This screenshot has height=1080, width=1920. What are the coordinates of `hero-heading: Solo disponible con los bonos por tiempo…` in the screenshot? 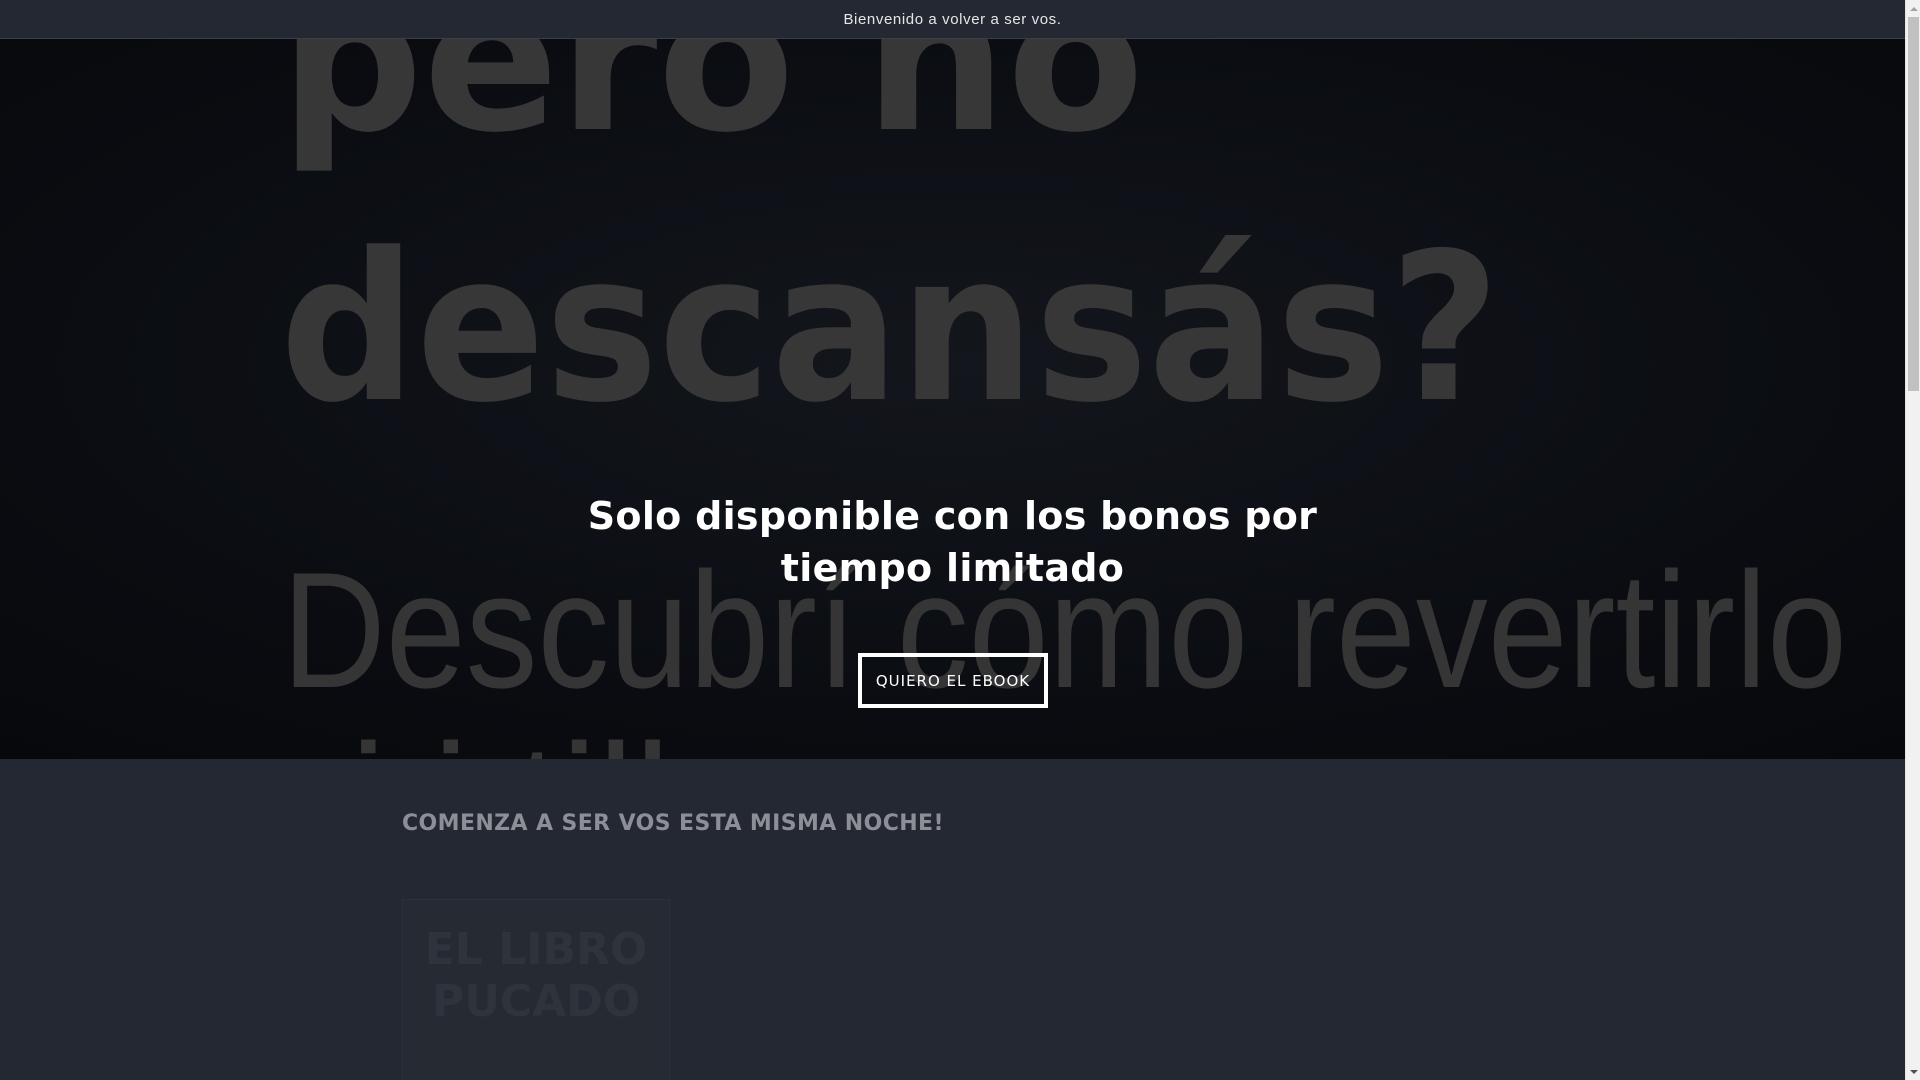 It's located at (952, 542).